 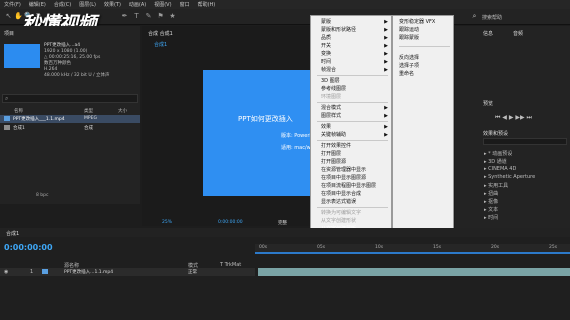 What do you see at coordinates (70, 128) in the screenshot?
I see `list-item: 合成1 合成` at bounding box center [70, 128].